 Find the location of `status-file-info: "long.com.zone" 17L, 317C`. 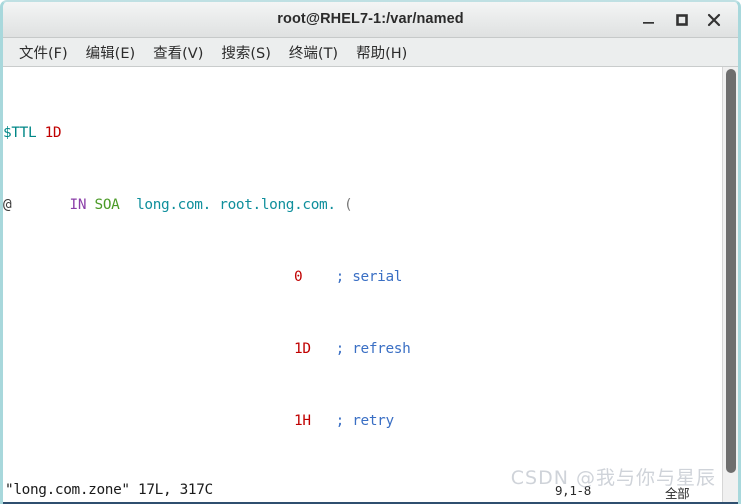

status-file-info: "long.com.zone" 17L, 317C is located at coordinates (109, 490).